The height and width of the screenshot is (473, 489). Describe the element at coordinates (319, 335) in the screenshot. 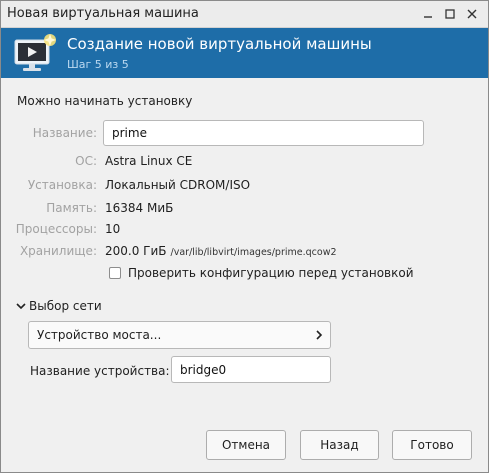

I see `chevron-right-icon` at that location.